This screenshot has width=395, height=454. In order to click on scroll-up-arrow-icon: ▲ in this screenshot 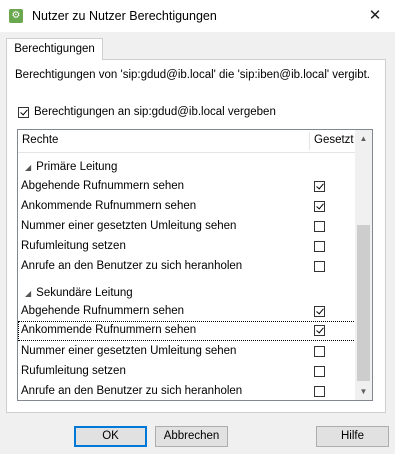, I will do `click(363, 138)`.